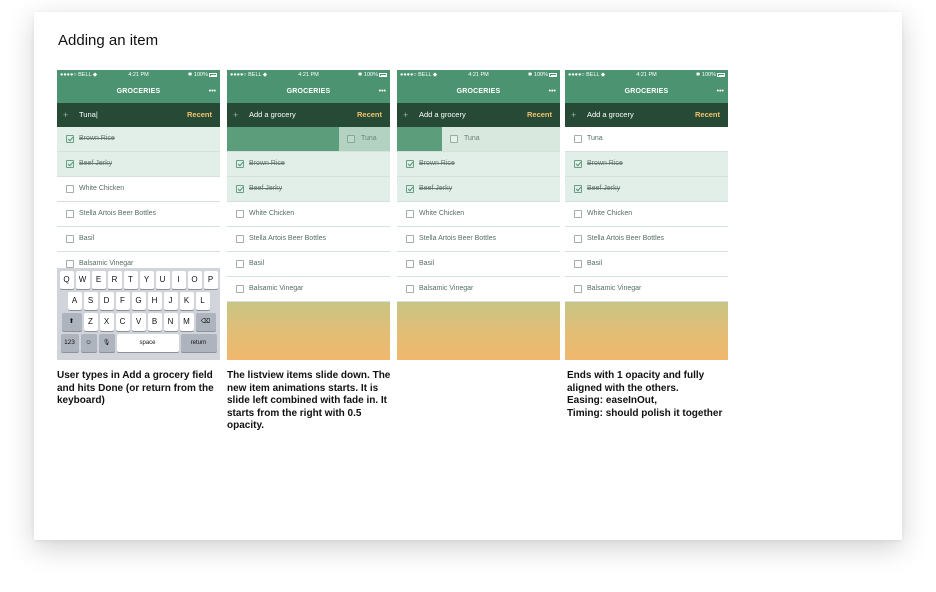  I want to click on numbers-key: 123, so click(69, 343).